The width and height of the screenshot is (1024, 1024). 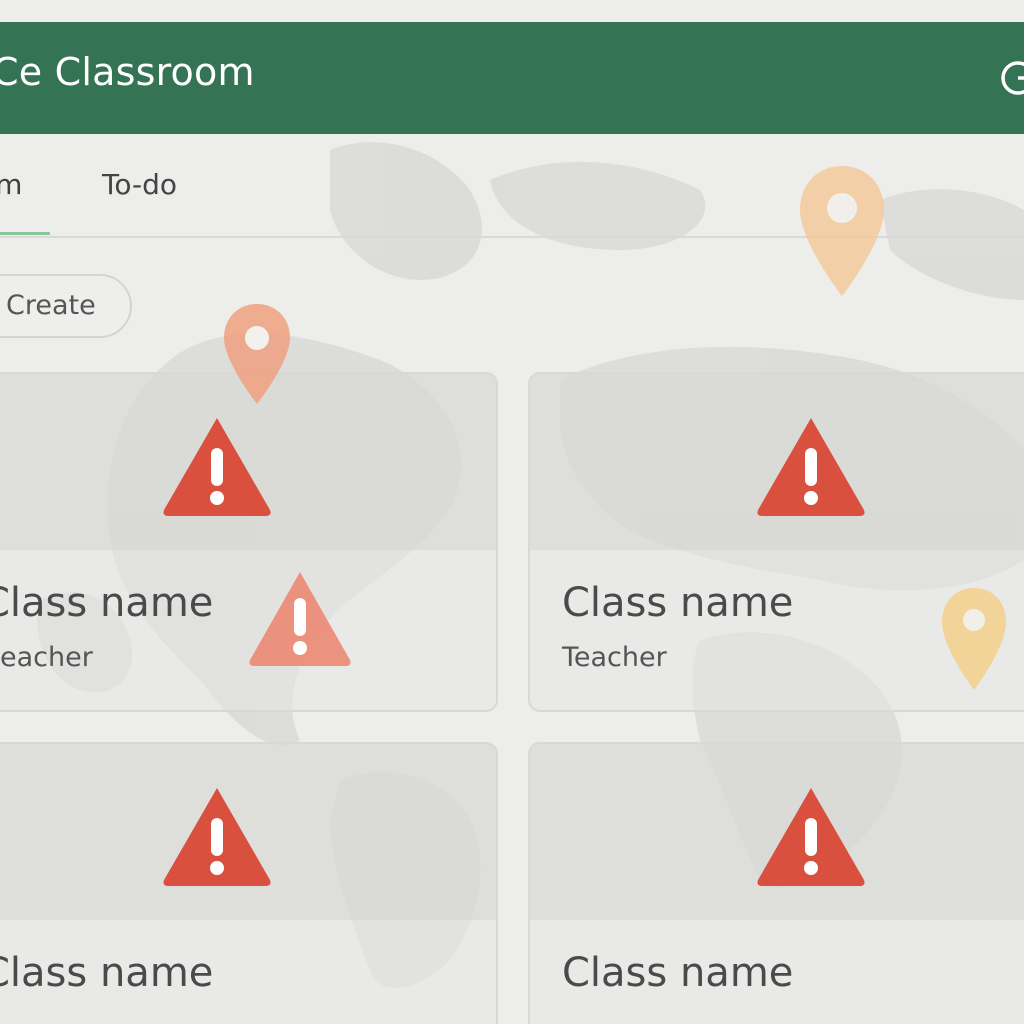 I want to click on class-teacher: Teacher, so click(x=614, y=657).